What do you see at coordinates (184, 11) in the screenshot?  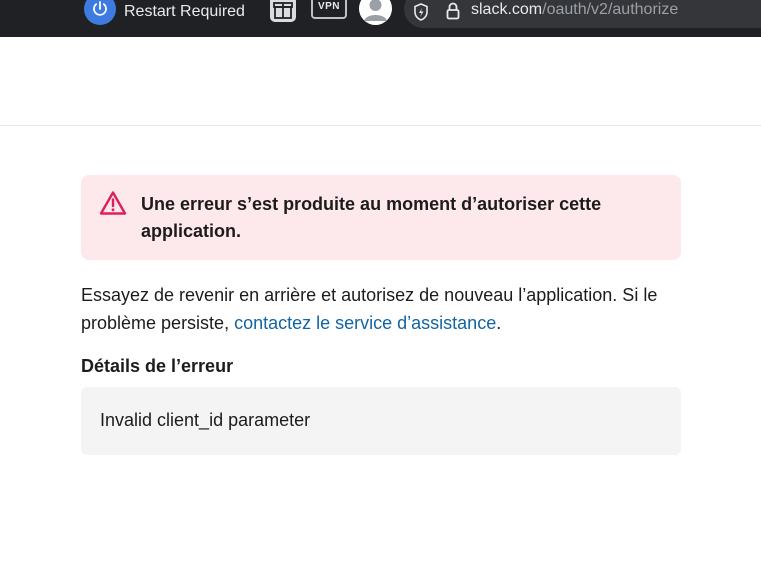 I see `restart-required-label: Restart Required` at bounding box center [184, 11].